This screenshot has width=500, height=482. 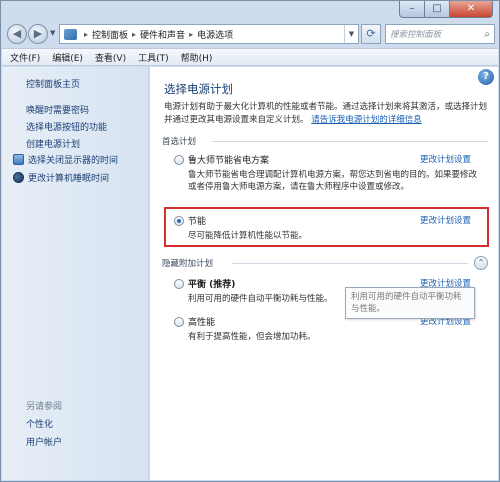 I want to click on sidebar-link-sleep-time: 更改计算机睡眠时间, so click(x=61, y=177).